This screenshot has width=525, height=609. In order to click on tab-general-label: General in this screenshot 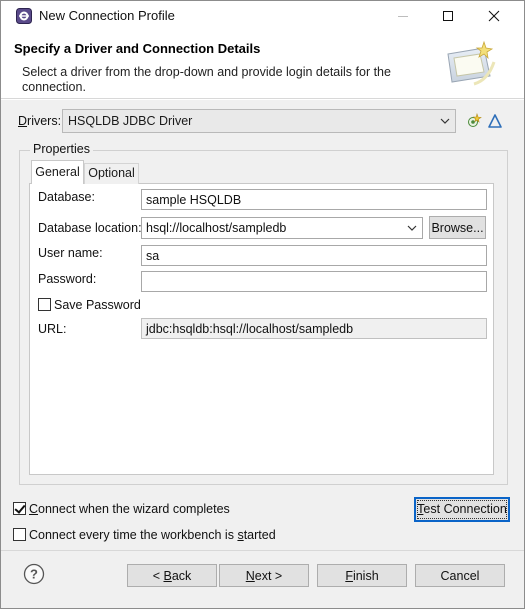, I will do `click(57, 172)`.